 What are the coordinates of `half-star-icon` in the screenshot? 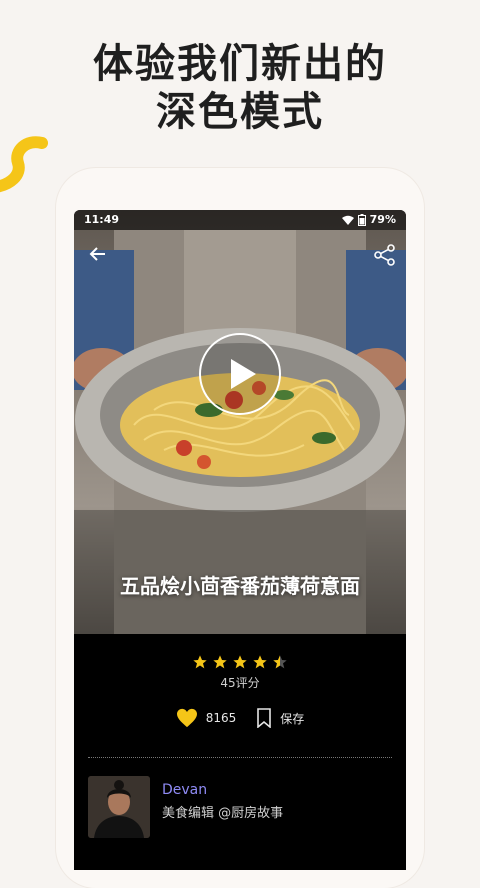 It's located at (280, 662).